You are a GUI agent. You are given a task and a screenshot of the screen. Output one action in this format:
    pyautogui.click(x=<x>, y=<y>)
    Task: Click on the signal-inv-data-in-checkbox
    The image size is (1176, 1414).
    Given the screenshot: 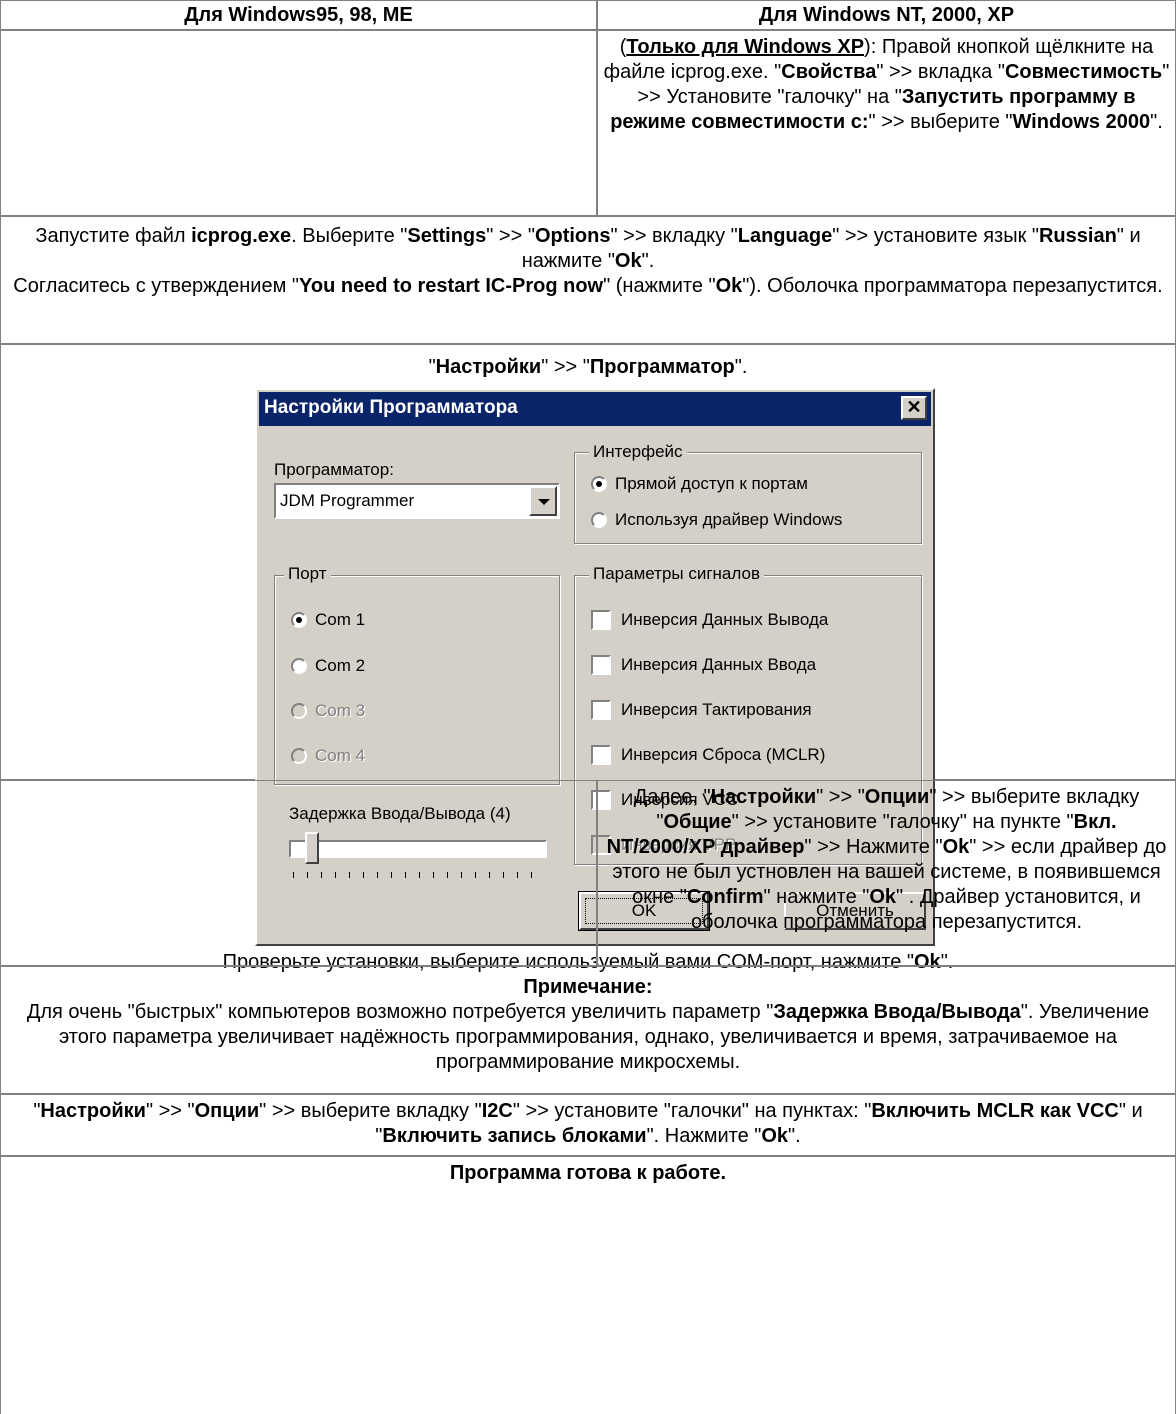 What is the action you would take?
    pyautogui.click(x=601, y=665)
    